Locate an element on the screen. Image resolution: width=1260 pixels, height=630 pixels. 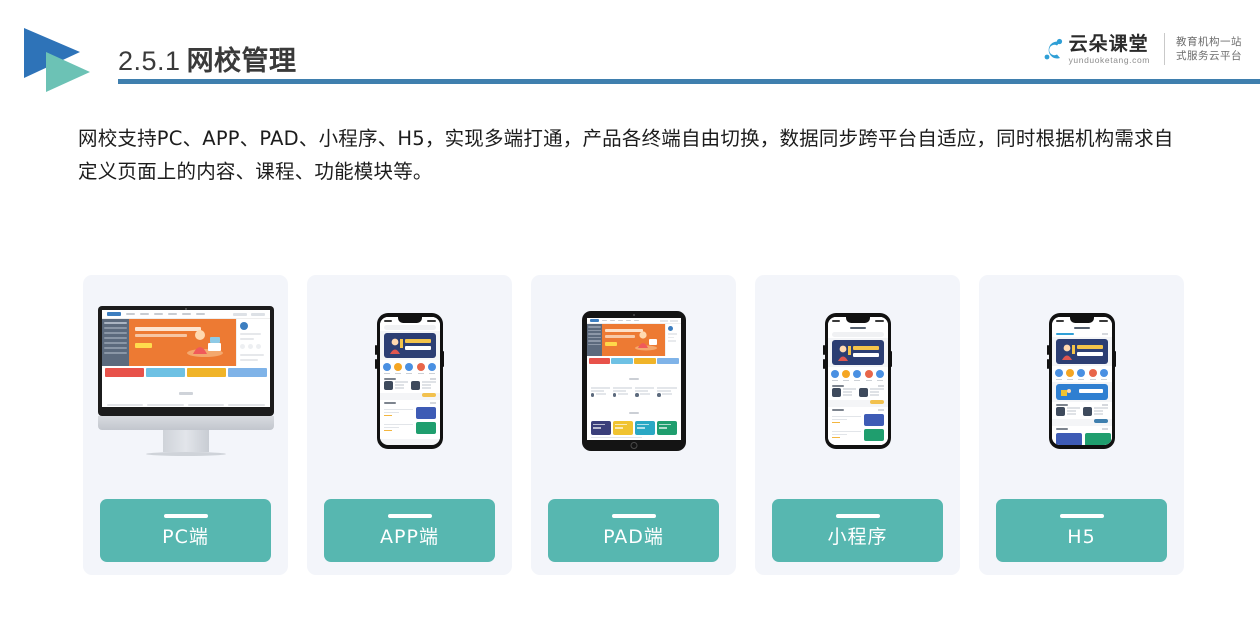
brand-logo: 云朵课堂 yunduoketang.com is located at coordinates (1101, 49).